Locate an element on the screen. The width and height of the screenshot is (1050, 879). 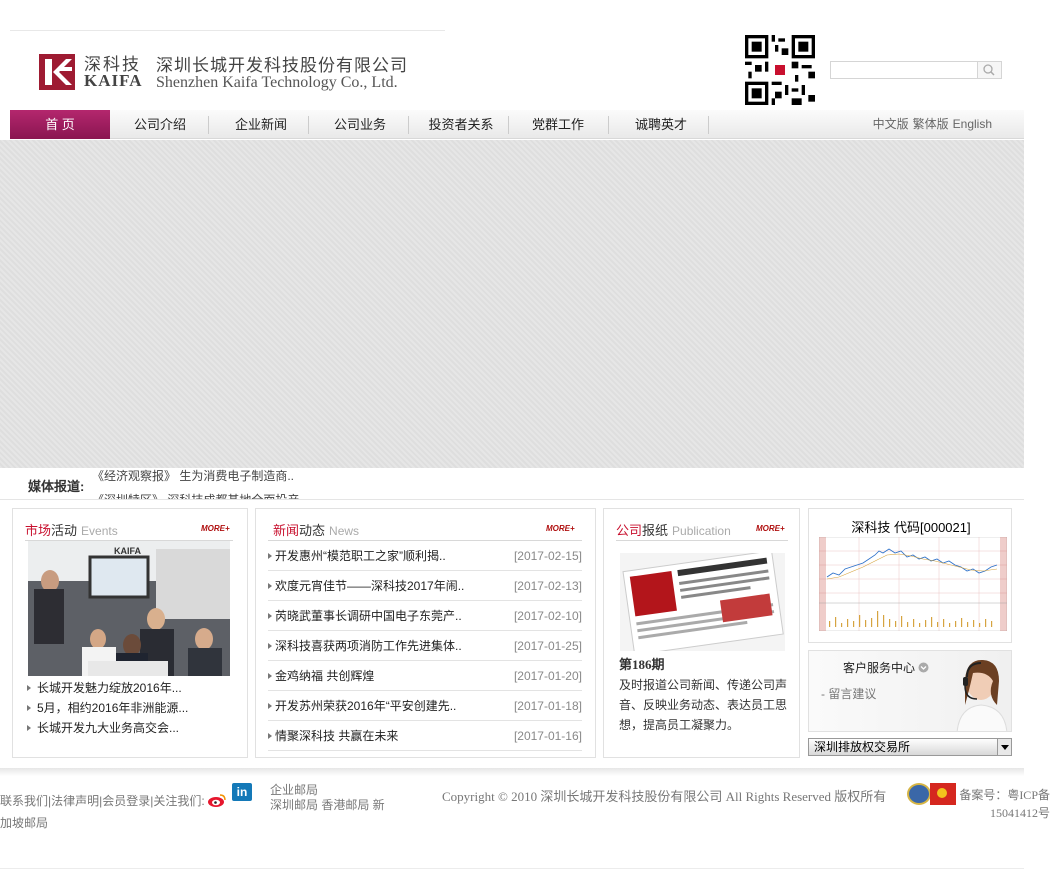
lang-simplified: 中文版 is located at coordinates (891, 124).